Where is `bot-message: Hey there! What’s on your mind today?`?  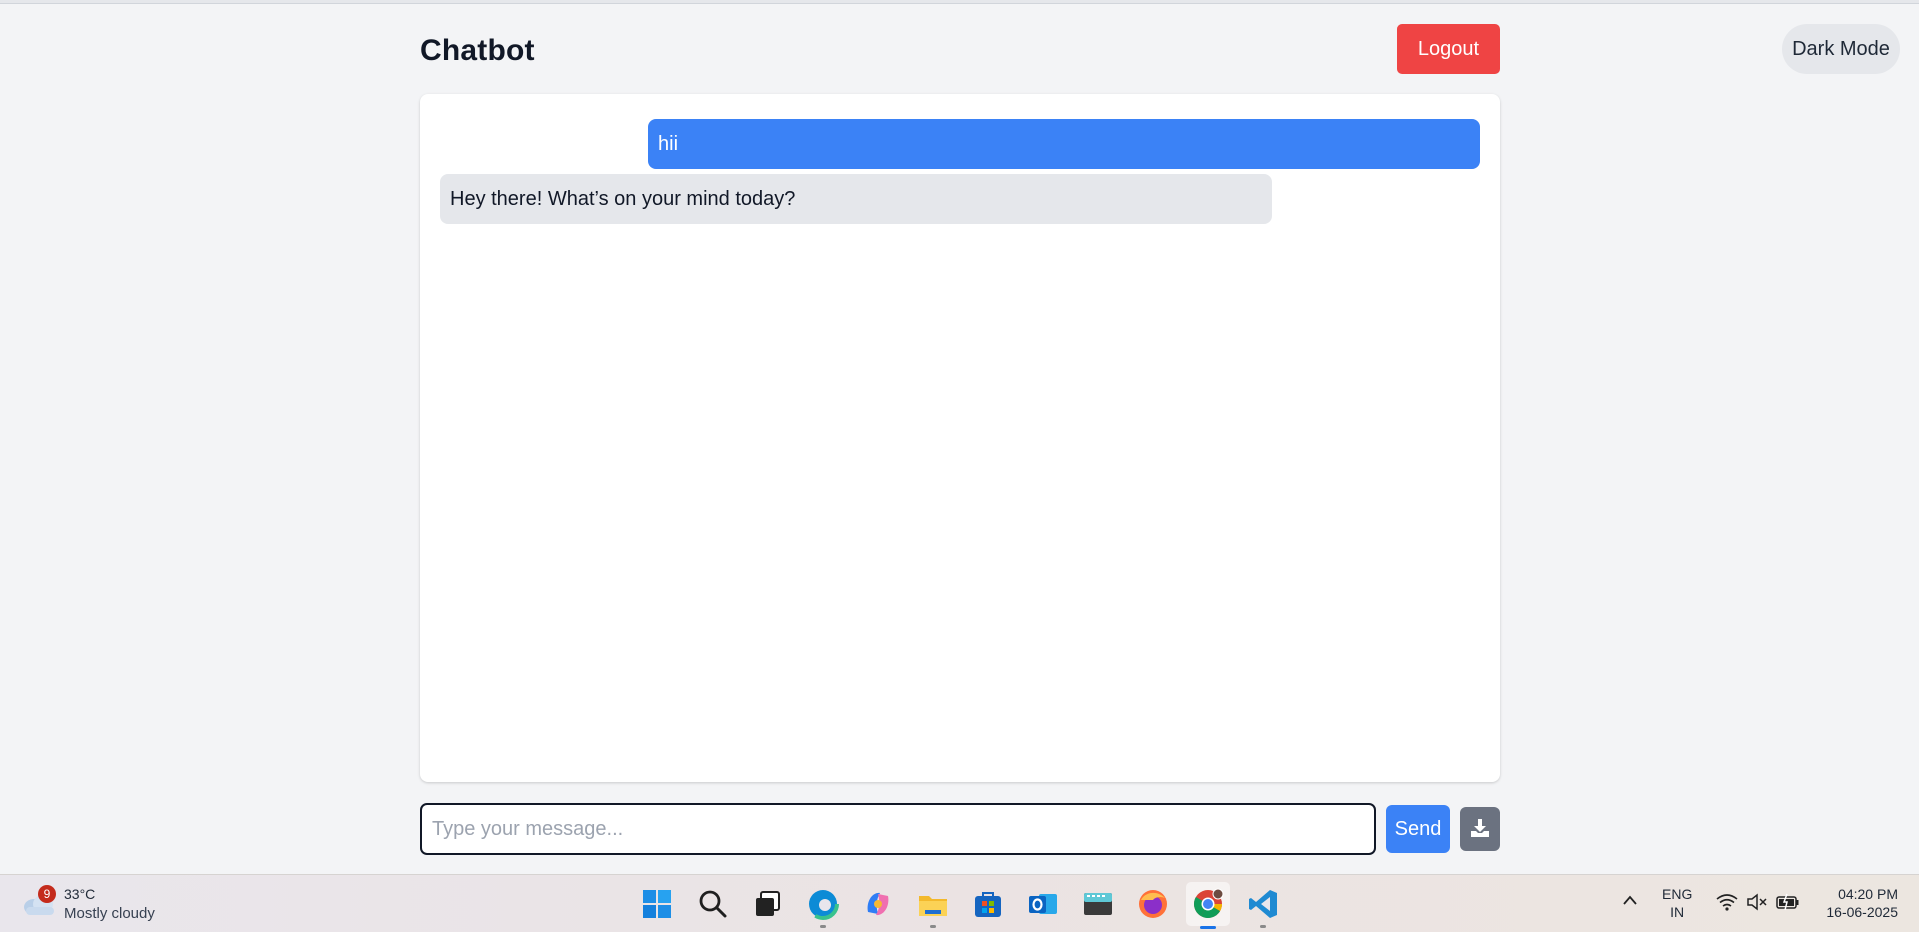
bot-message: Hey there! What’s on your mind today? is located at coordinates (856, 199).